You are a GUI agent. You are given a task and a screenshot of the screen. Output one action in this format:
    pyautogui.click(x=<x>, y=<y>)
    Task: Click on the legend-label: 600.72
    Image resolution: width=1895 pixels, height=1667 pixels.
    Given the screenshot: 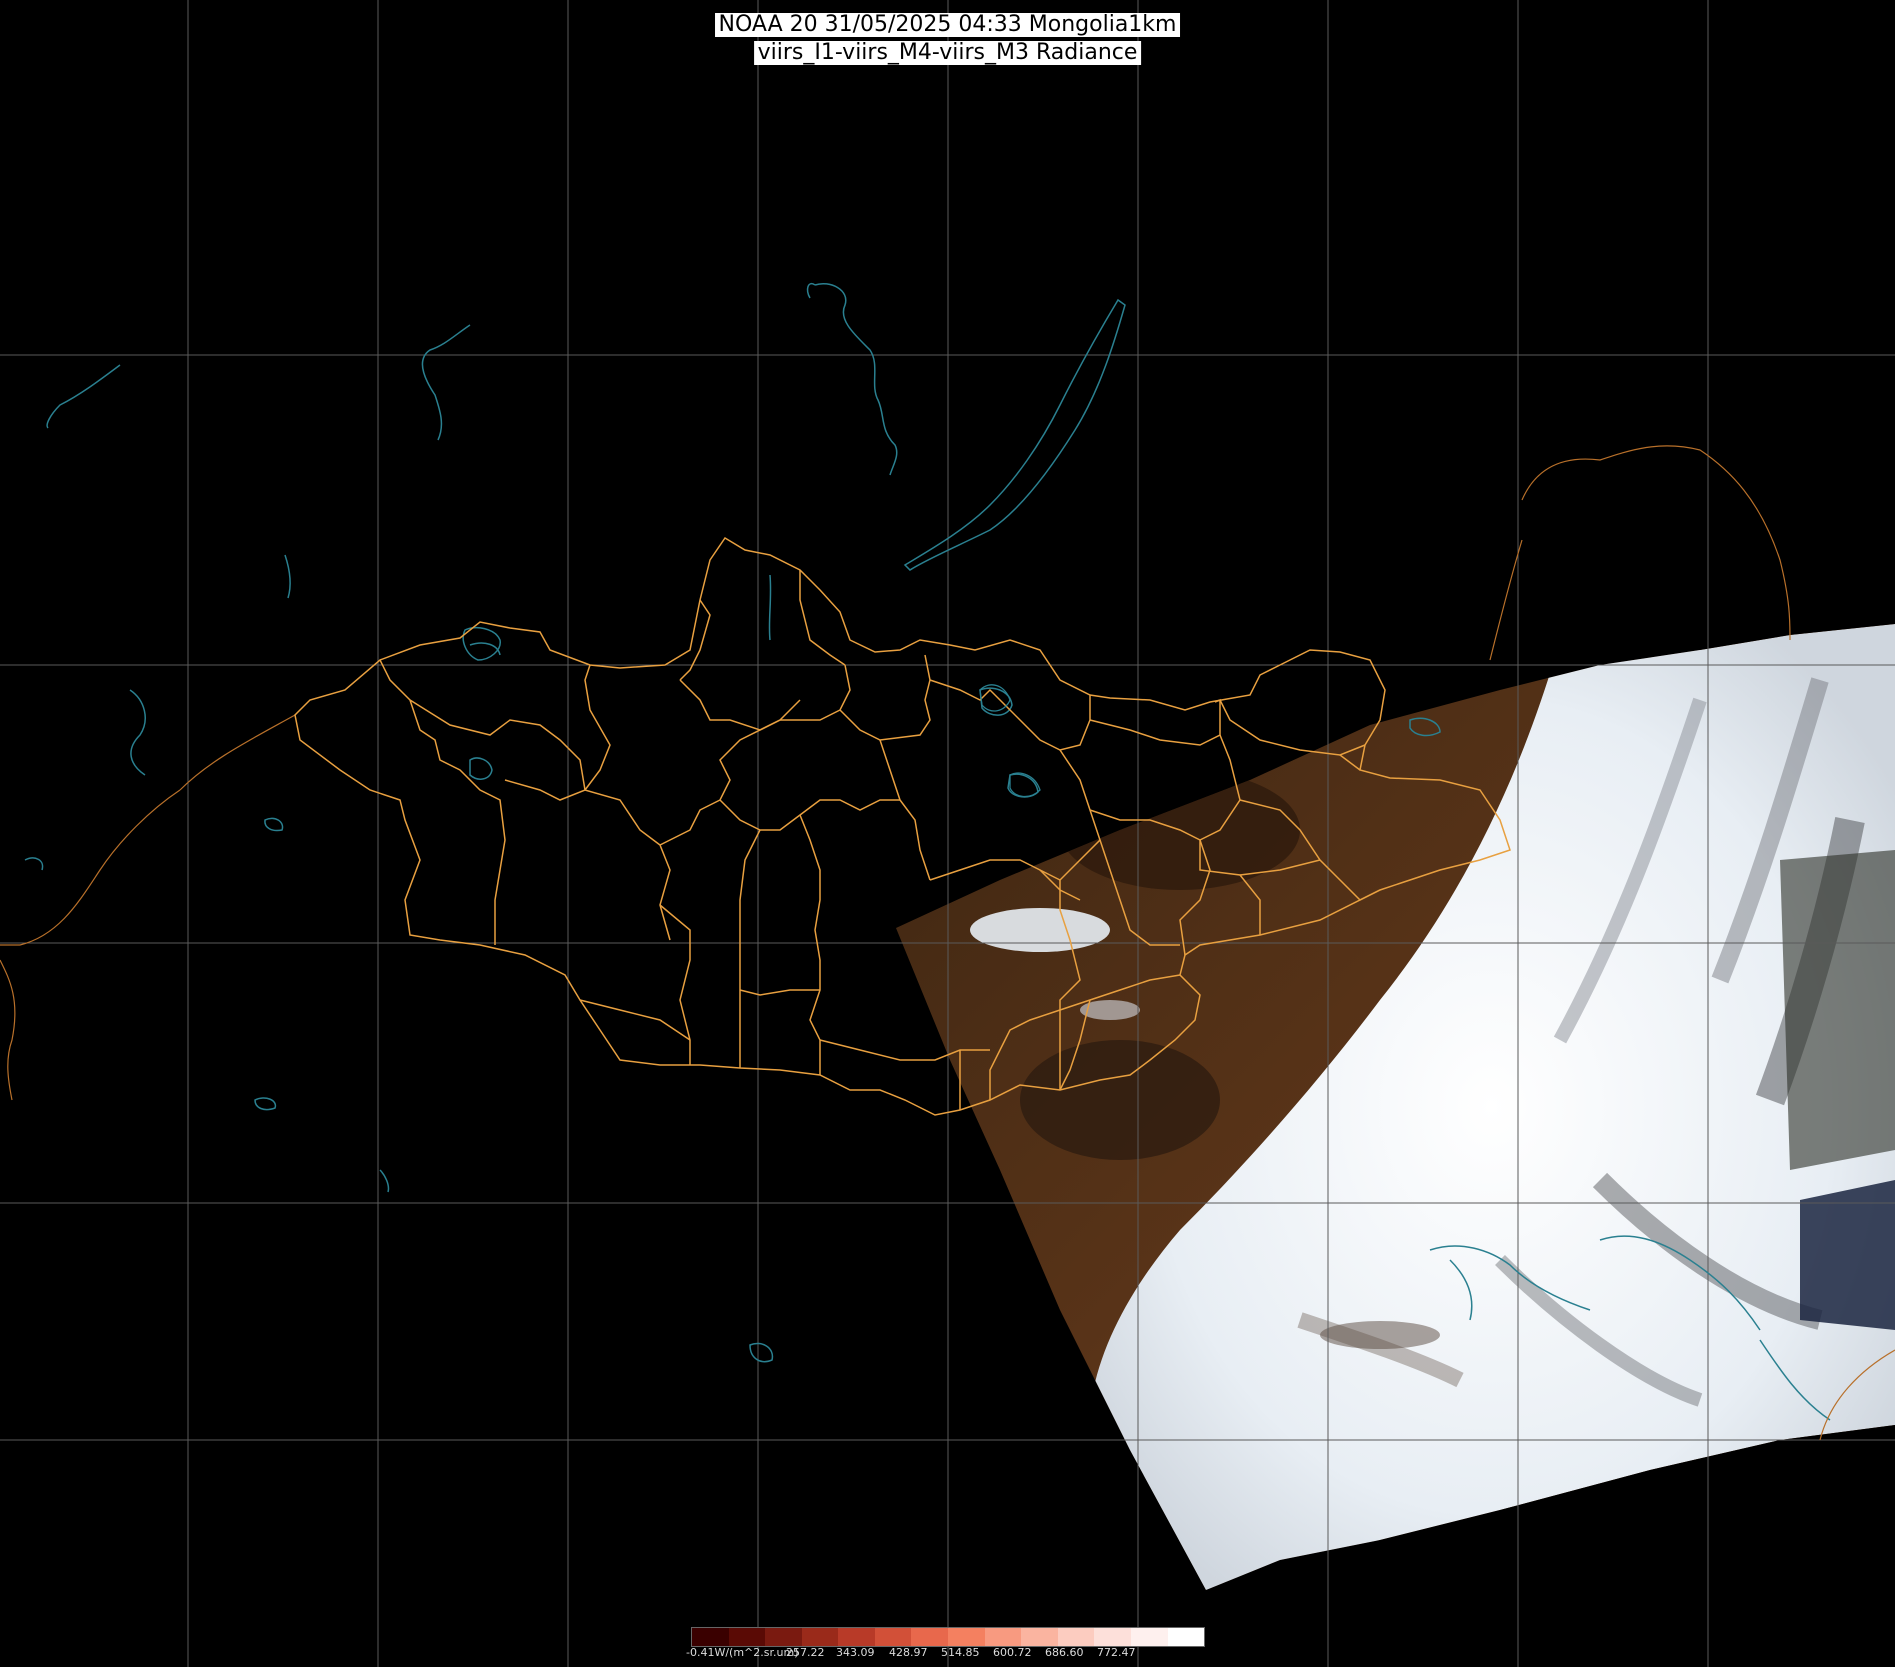 What is the action you would take?
    pyautogui.click(x=1012, y=1652)
    